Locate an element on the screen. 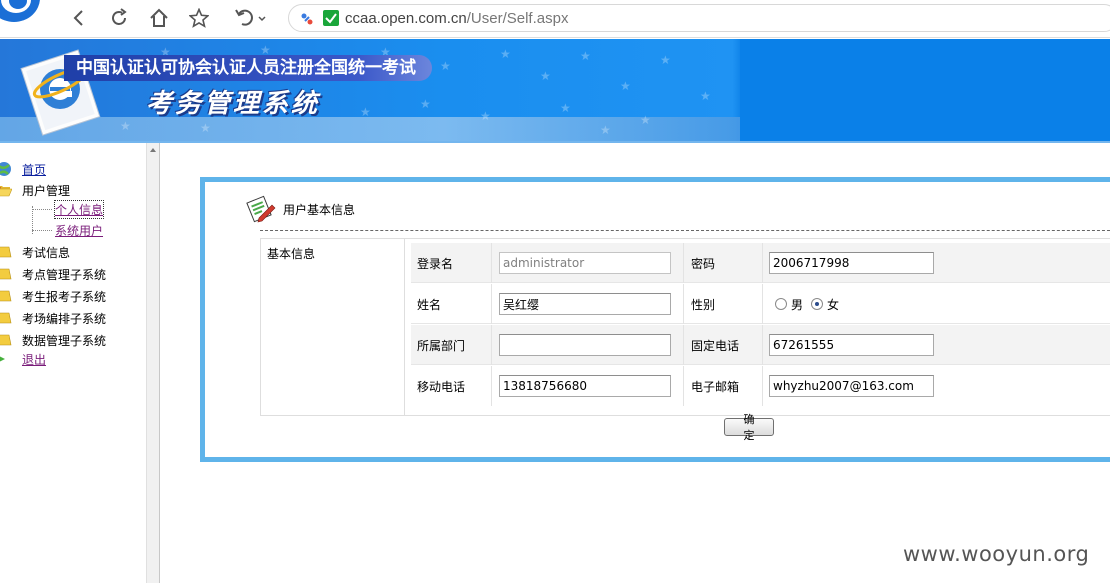 The height and width of the screenshot is (583, 1110). home-button is located at coordinates (159, 18).